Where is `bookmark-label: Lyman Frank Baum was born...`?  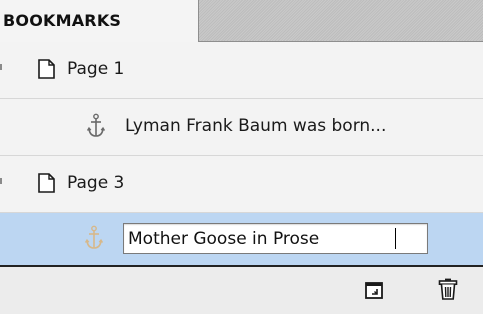 bookmark-label: Lyman Frank Baum was born... is located at coordinates (256, 126).